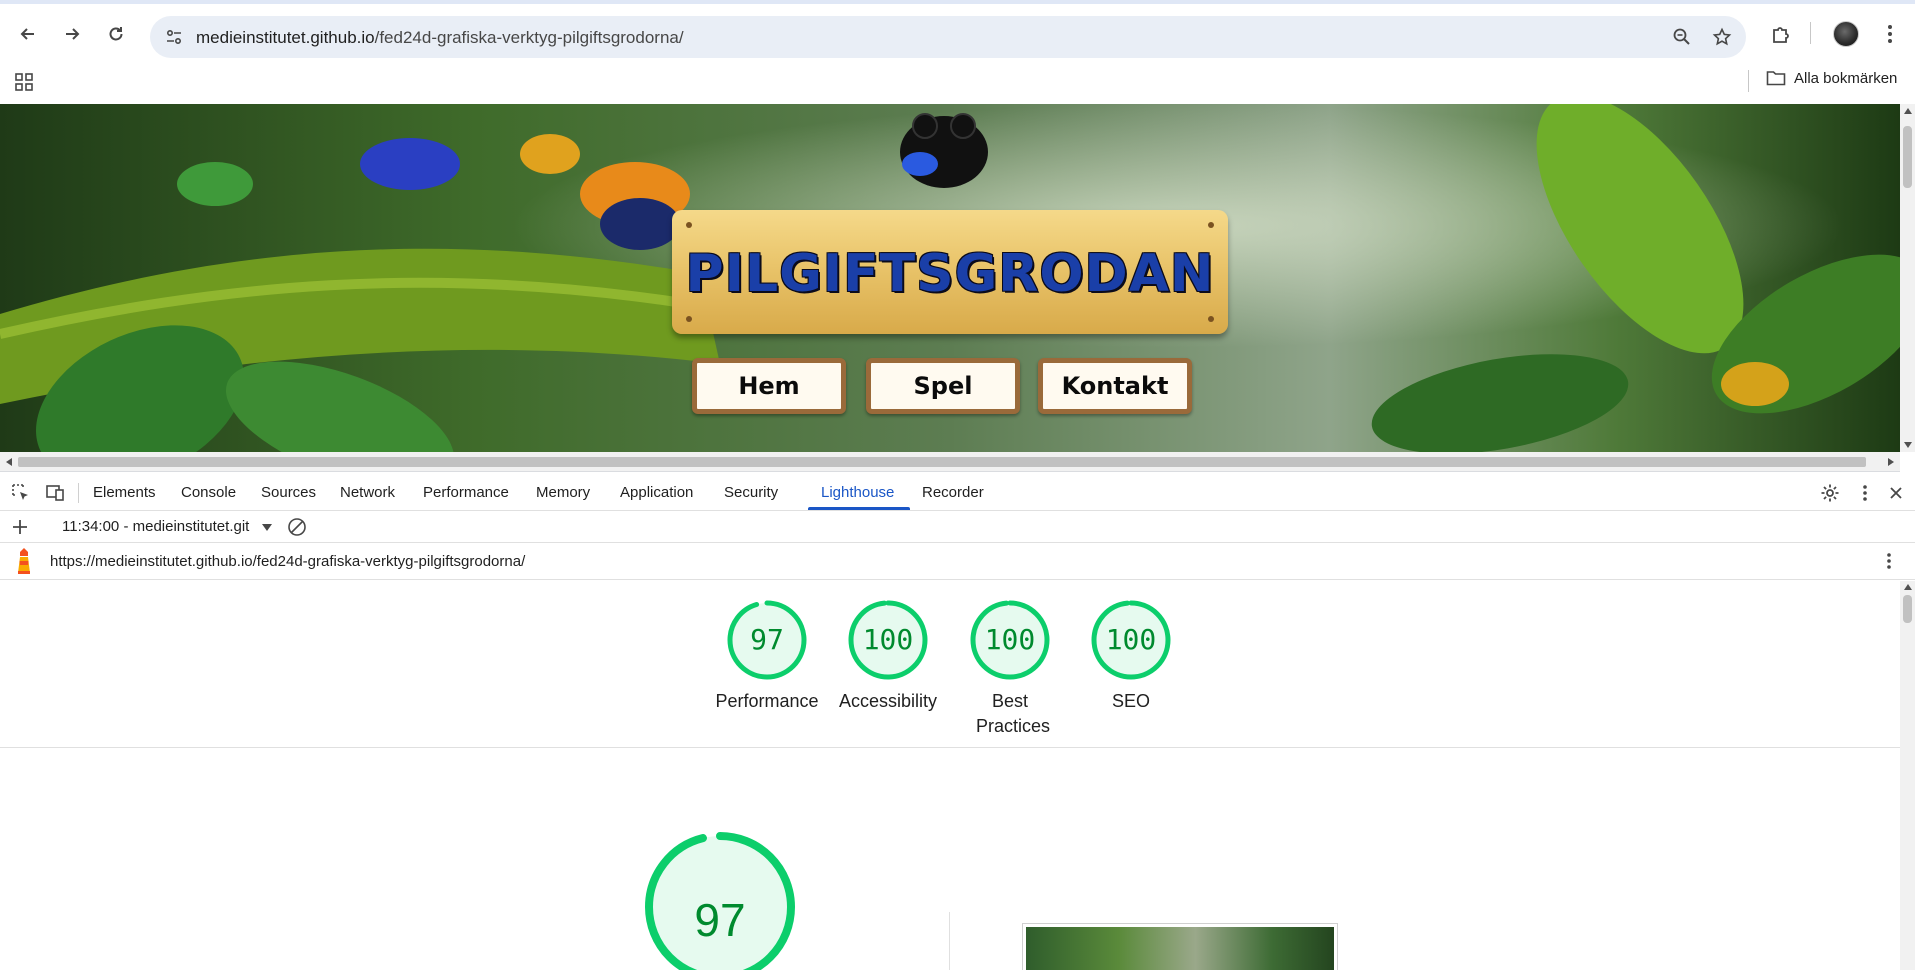  Describe the element at coordinates (767, 701) in the screenshot. I see `score-label: Performance` at that location.